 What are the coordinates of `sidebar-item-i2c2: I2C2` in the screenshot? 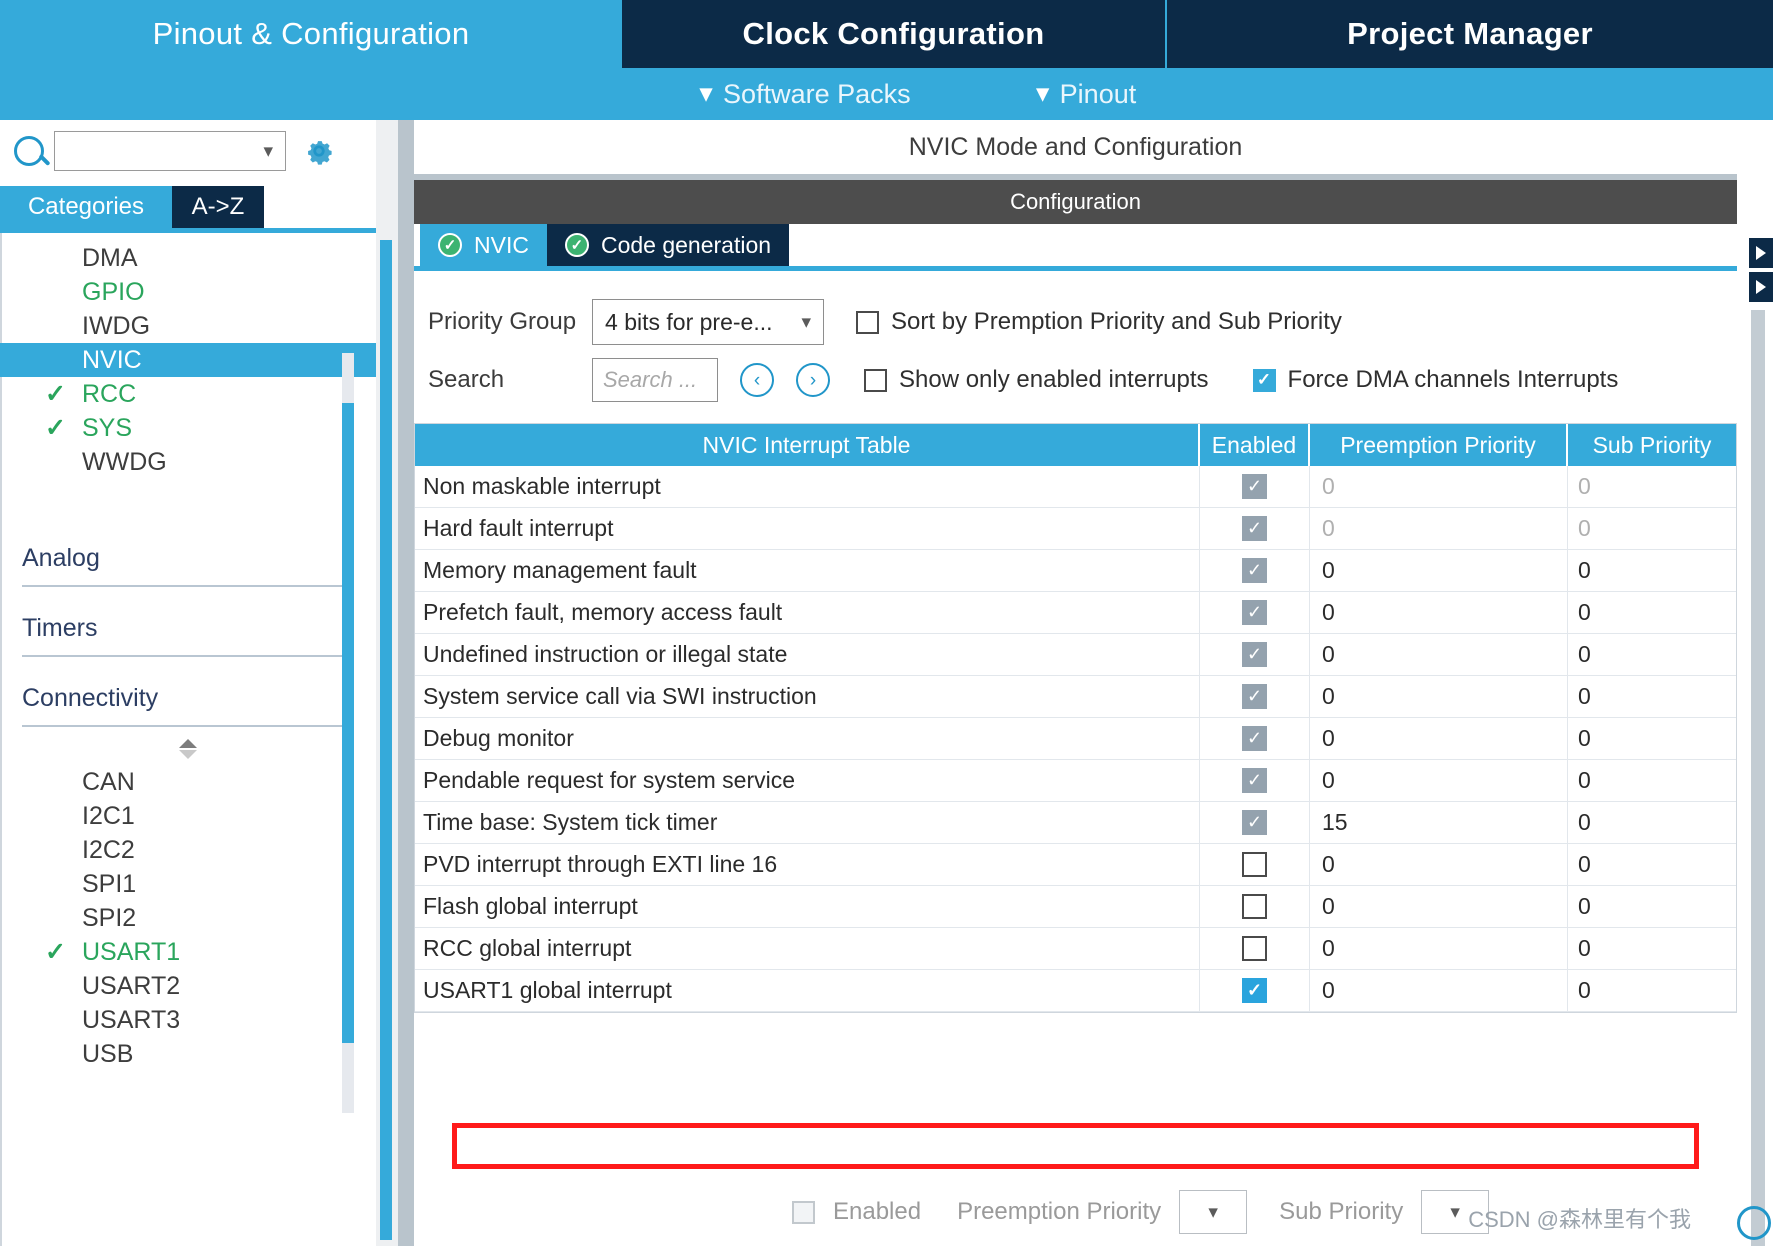 It's located at (188, 850).